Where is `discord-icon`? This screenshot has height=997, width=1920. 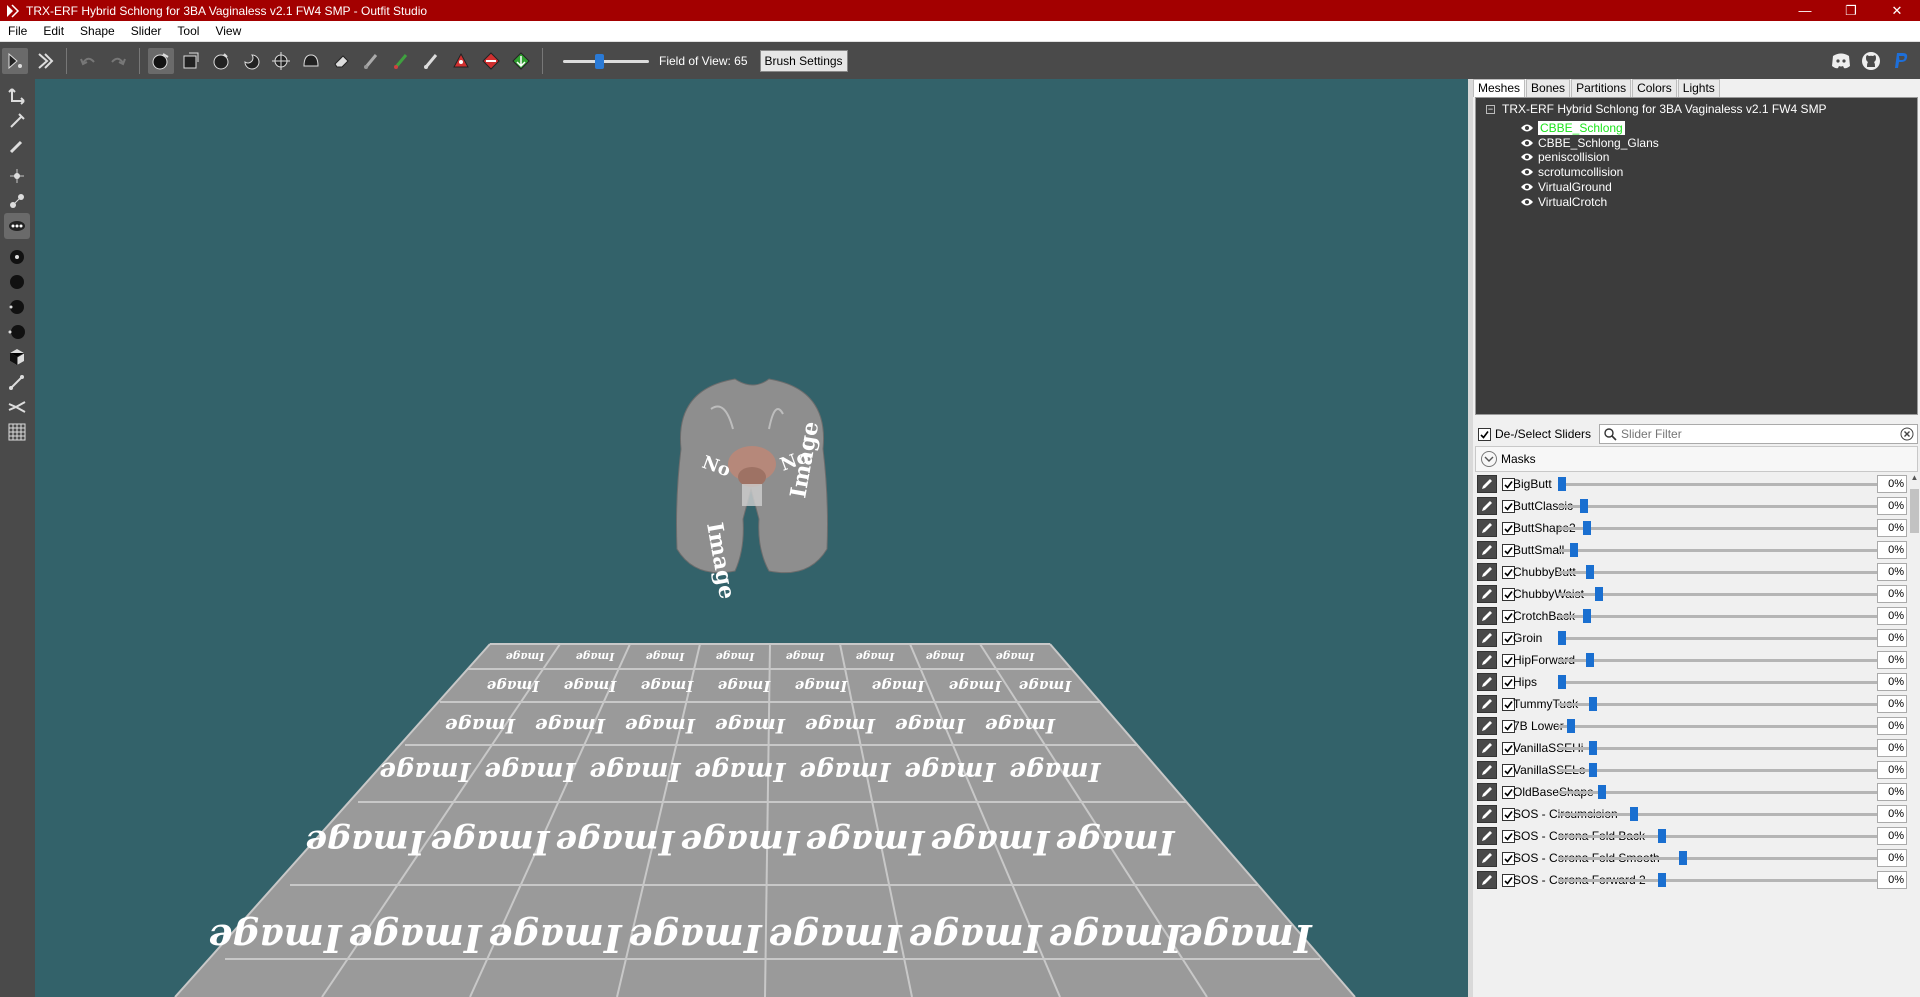 discord-icon is located at coordinates (1841, 61).